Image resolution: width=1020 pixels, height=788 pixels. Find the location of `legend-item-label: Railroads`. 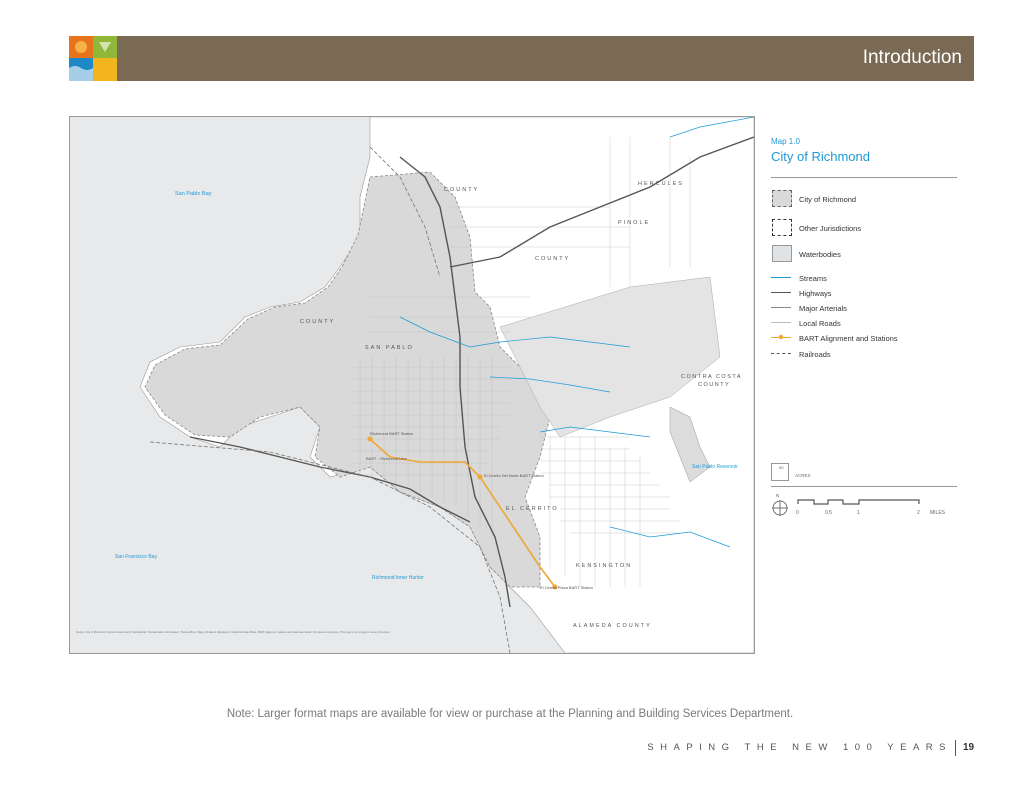

legend-item-label: Railroads is located at coordinates (815, 354).